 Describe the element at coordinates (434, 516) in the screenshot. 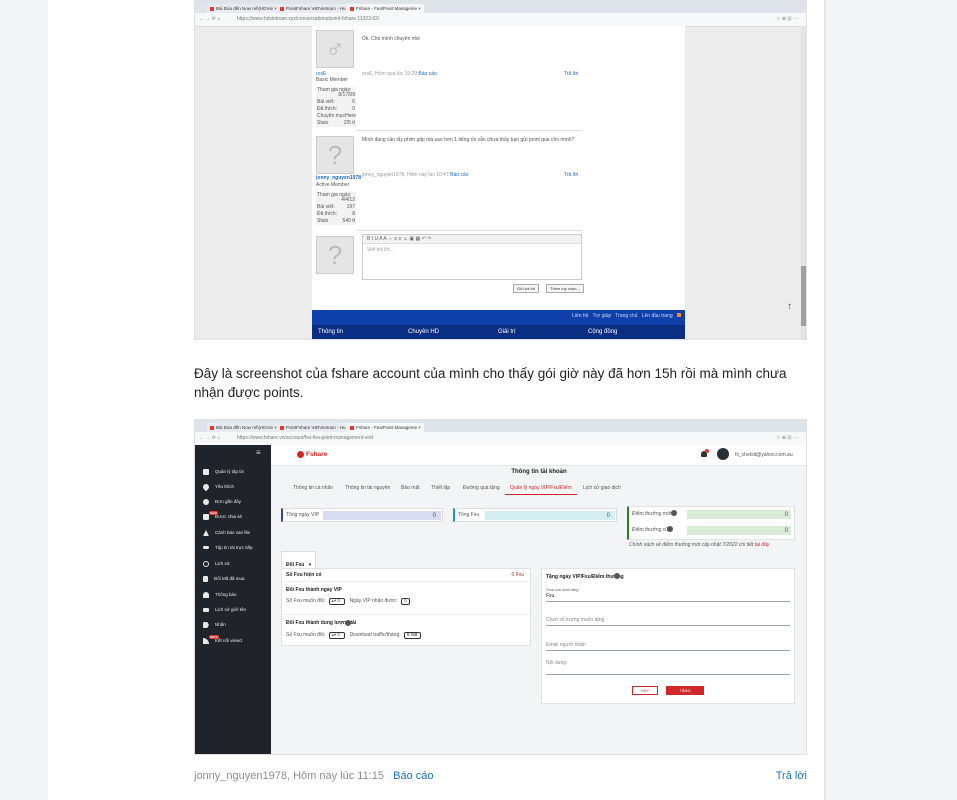

I see `stat-value: 0` at that location.